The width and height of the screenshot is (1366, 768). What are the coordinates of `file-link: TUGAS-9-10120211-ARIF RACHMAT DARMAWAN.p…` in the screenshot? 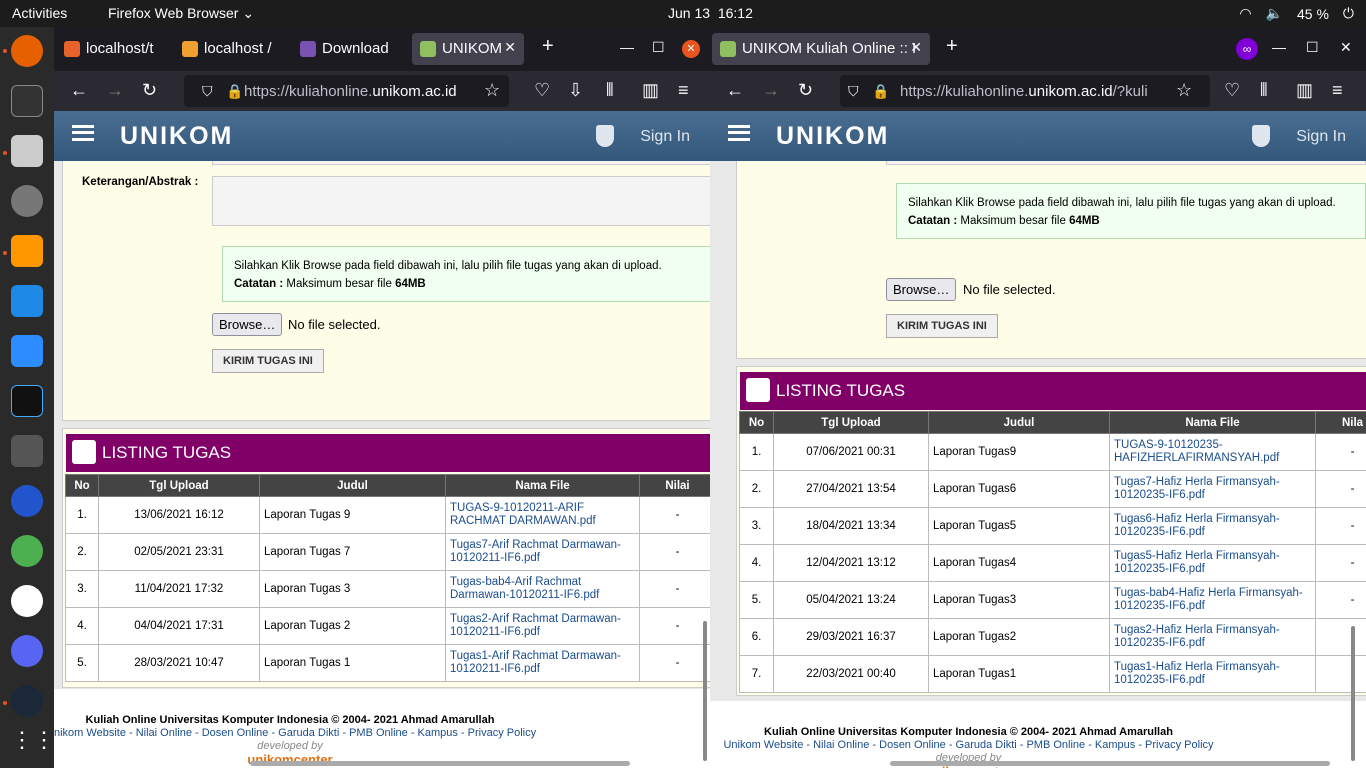 It's located at (523, 514).